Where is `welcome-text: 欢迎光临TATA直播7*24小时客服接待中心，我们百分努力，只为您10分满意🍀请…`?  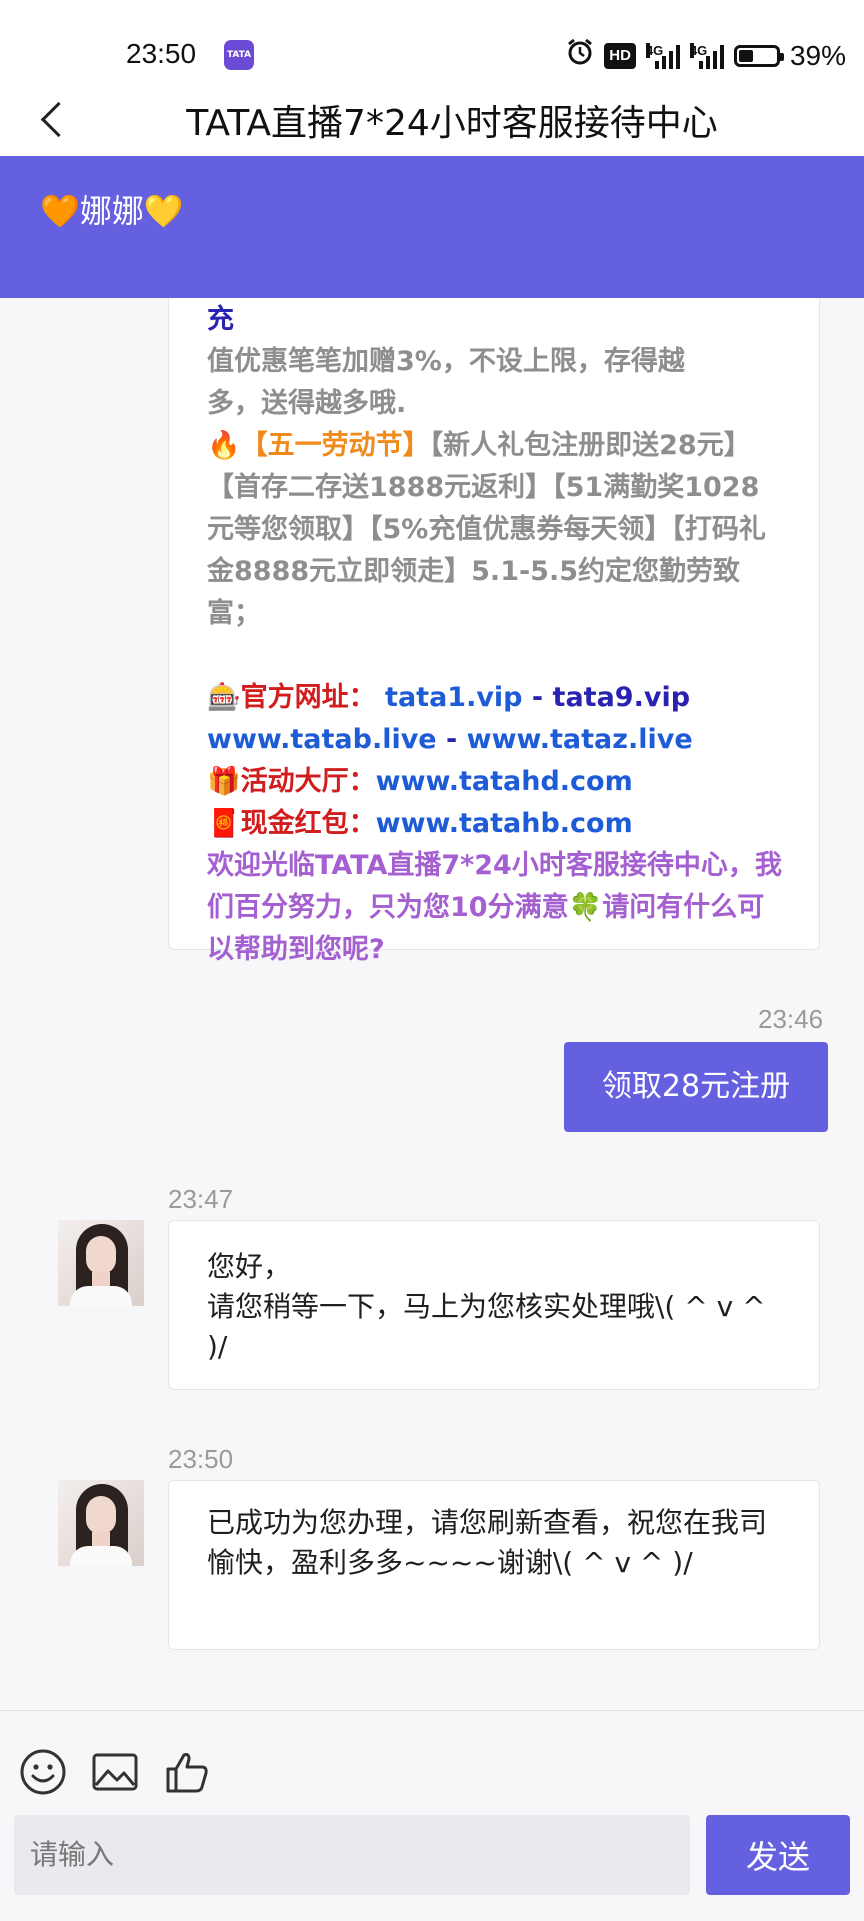
welcome-text: 欢迎光临TATA直播7*24小时客服接待中心，我们百分努力，只为您10分满意🍀请… is located at coordinates (494, 907).